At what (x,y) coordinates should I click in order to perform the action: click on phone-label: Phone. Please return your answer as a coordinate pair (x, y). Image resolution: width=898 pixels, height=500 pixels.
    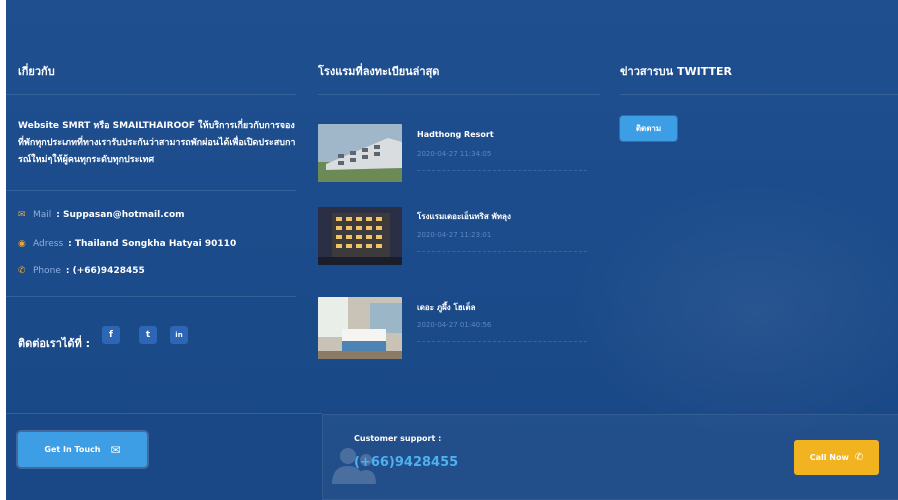
    Looking at the image, I should click on (47, 271).